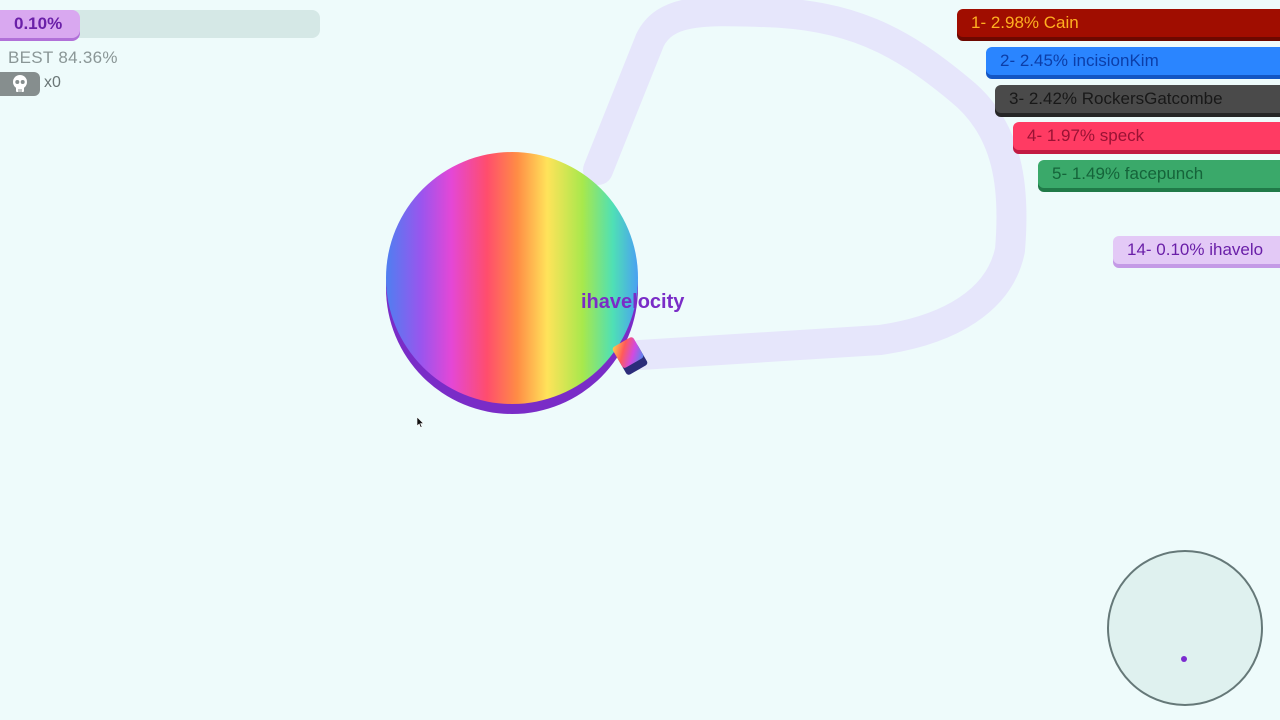 The height and width of the screenshot is (720, 1280). Describe the element at coordinates (1185, 628) in the screenshot. I see `joystick-icon` at that location.